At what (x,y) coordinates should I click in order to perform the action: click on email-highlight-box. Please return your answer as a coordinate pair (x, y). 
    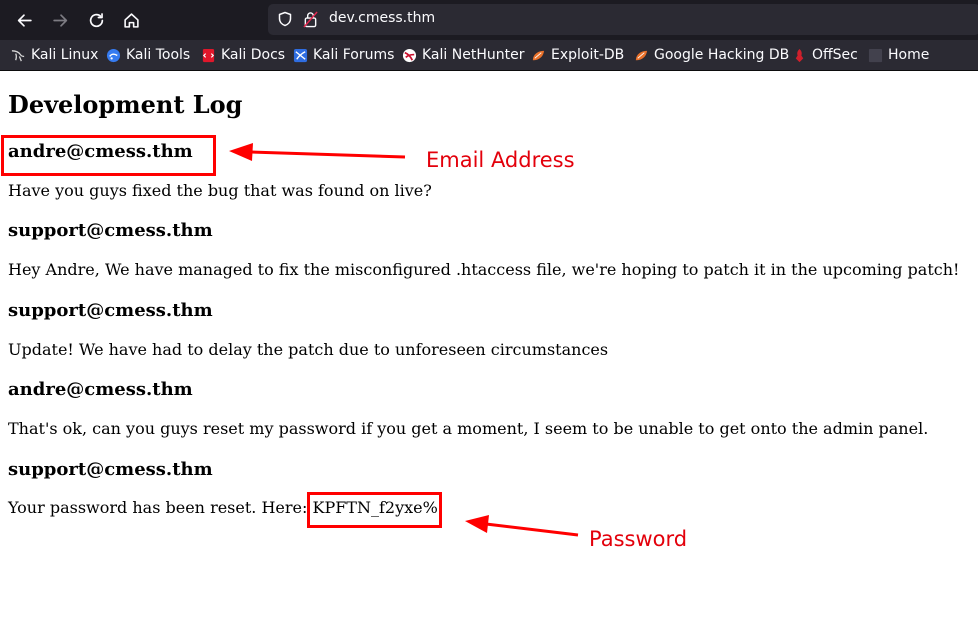
    Looking at the image, I should click on (108, 155).